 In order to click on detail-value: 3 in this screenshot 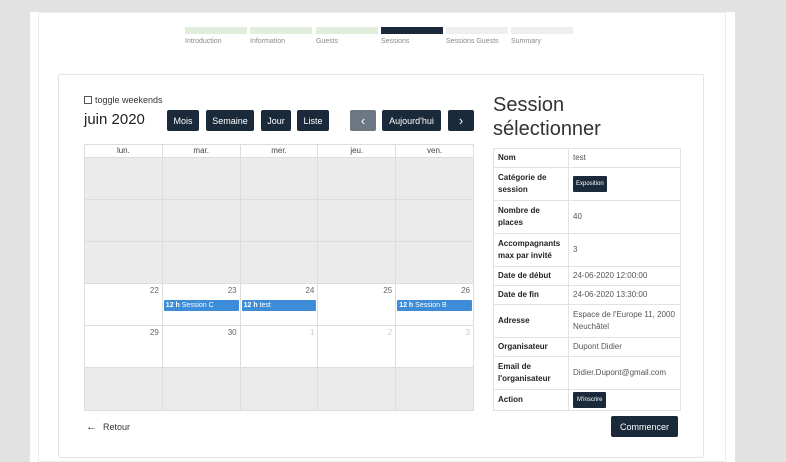, I will do `click(624, 250)`.